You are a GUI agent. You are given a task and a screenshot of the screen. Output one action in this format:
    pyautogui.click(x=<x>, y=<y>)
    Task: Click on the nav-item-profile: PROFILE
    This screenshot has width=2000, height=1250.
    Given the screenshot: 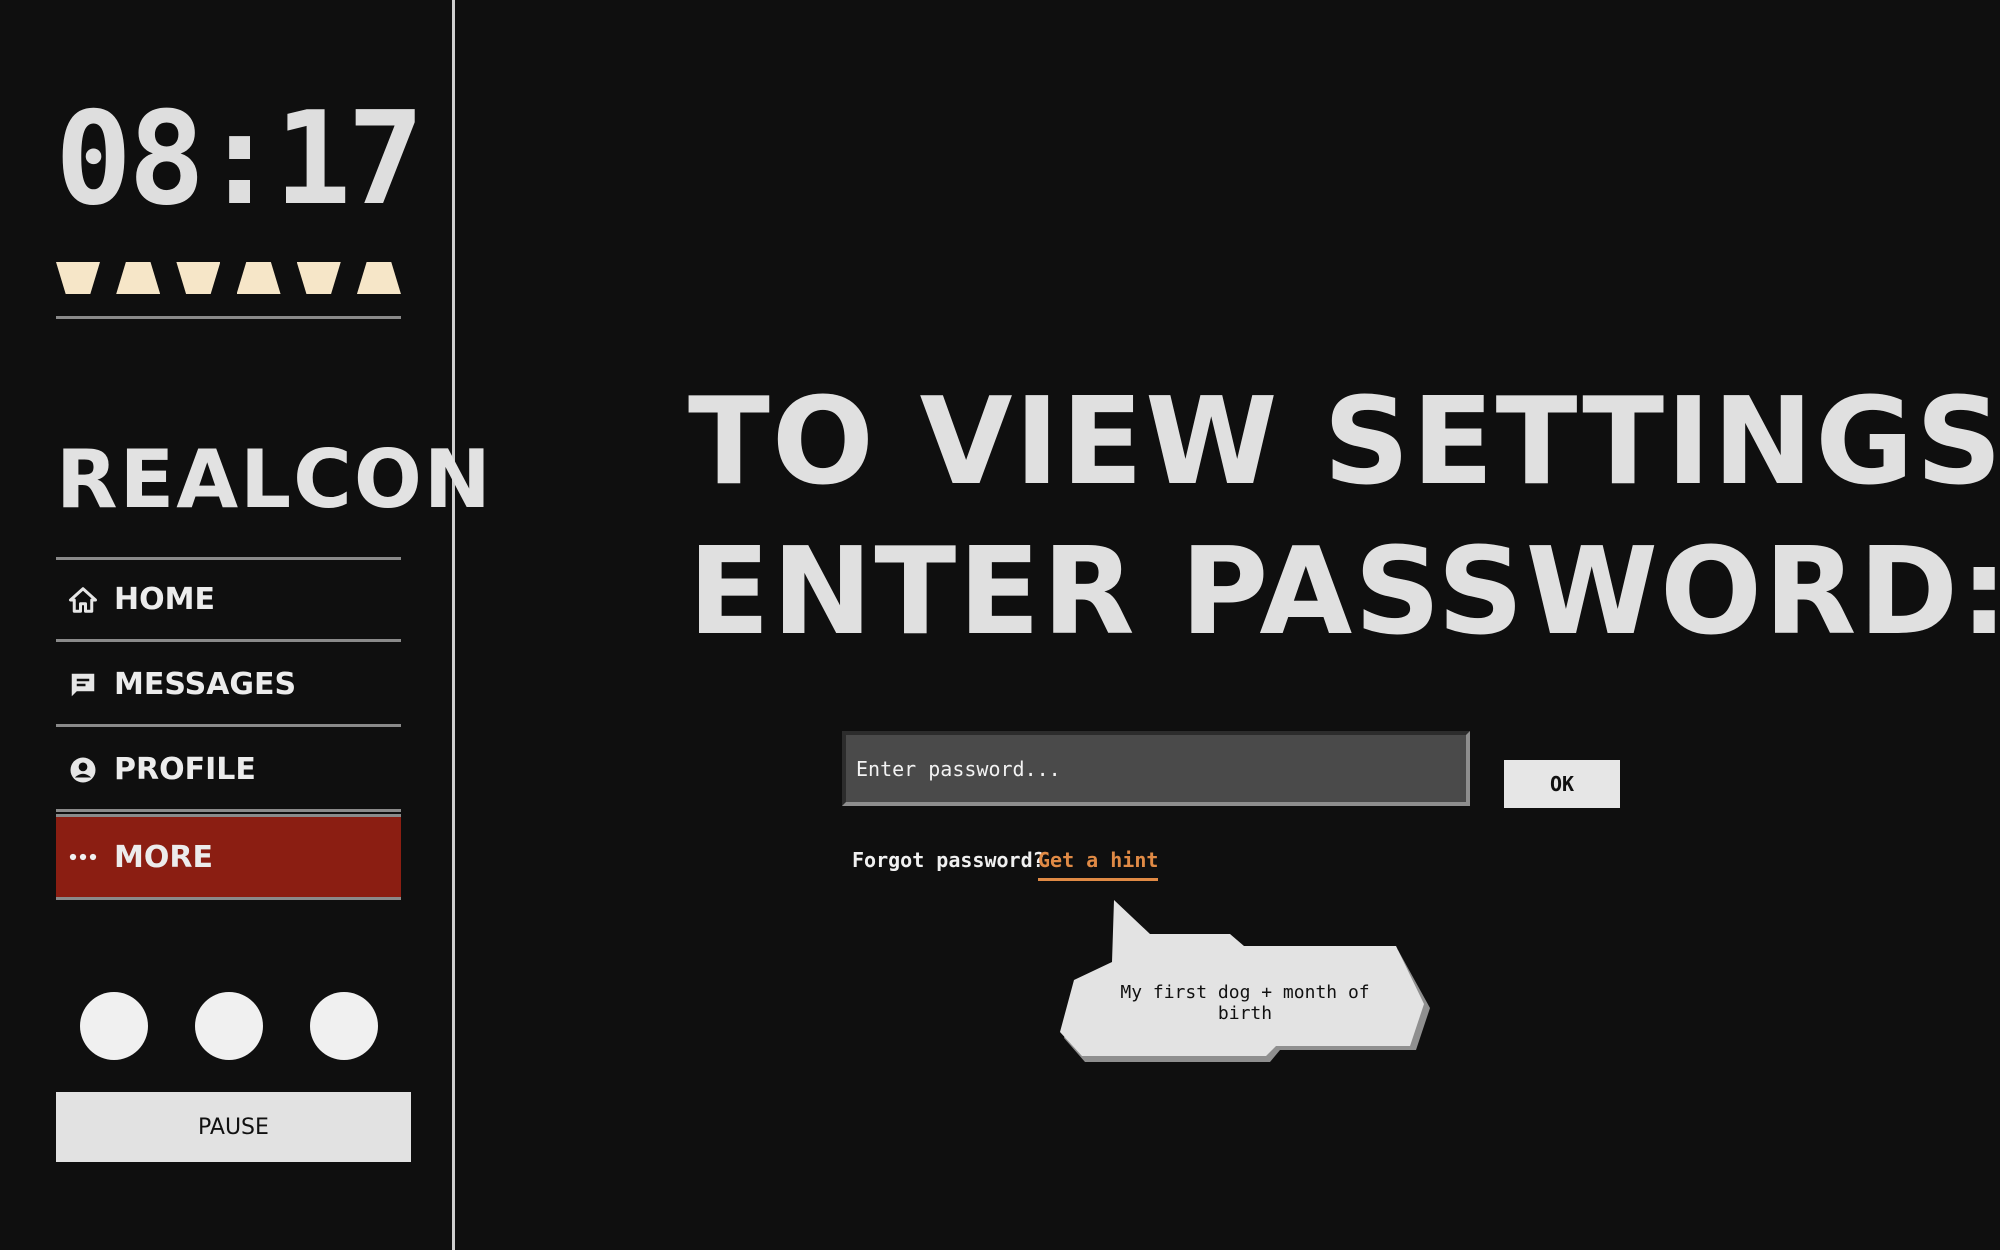 What is the action you would take?
    pyautogui.click(x=228, y=771)
    